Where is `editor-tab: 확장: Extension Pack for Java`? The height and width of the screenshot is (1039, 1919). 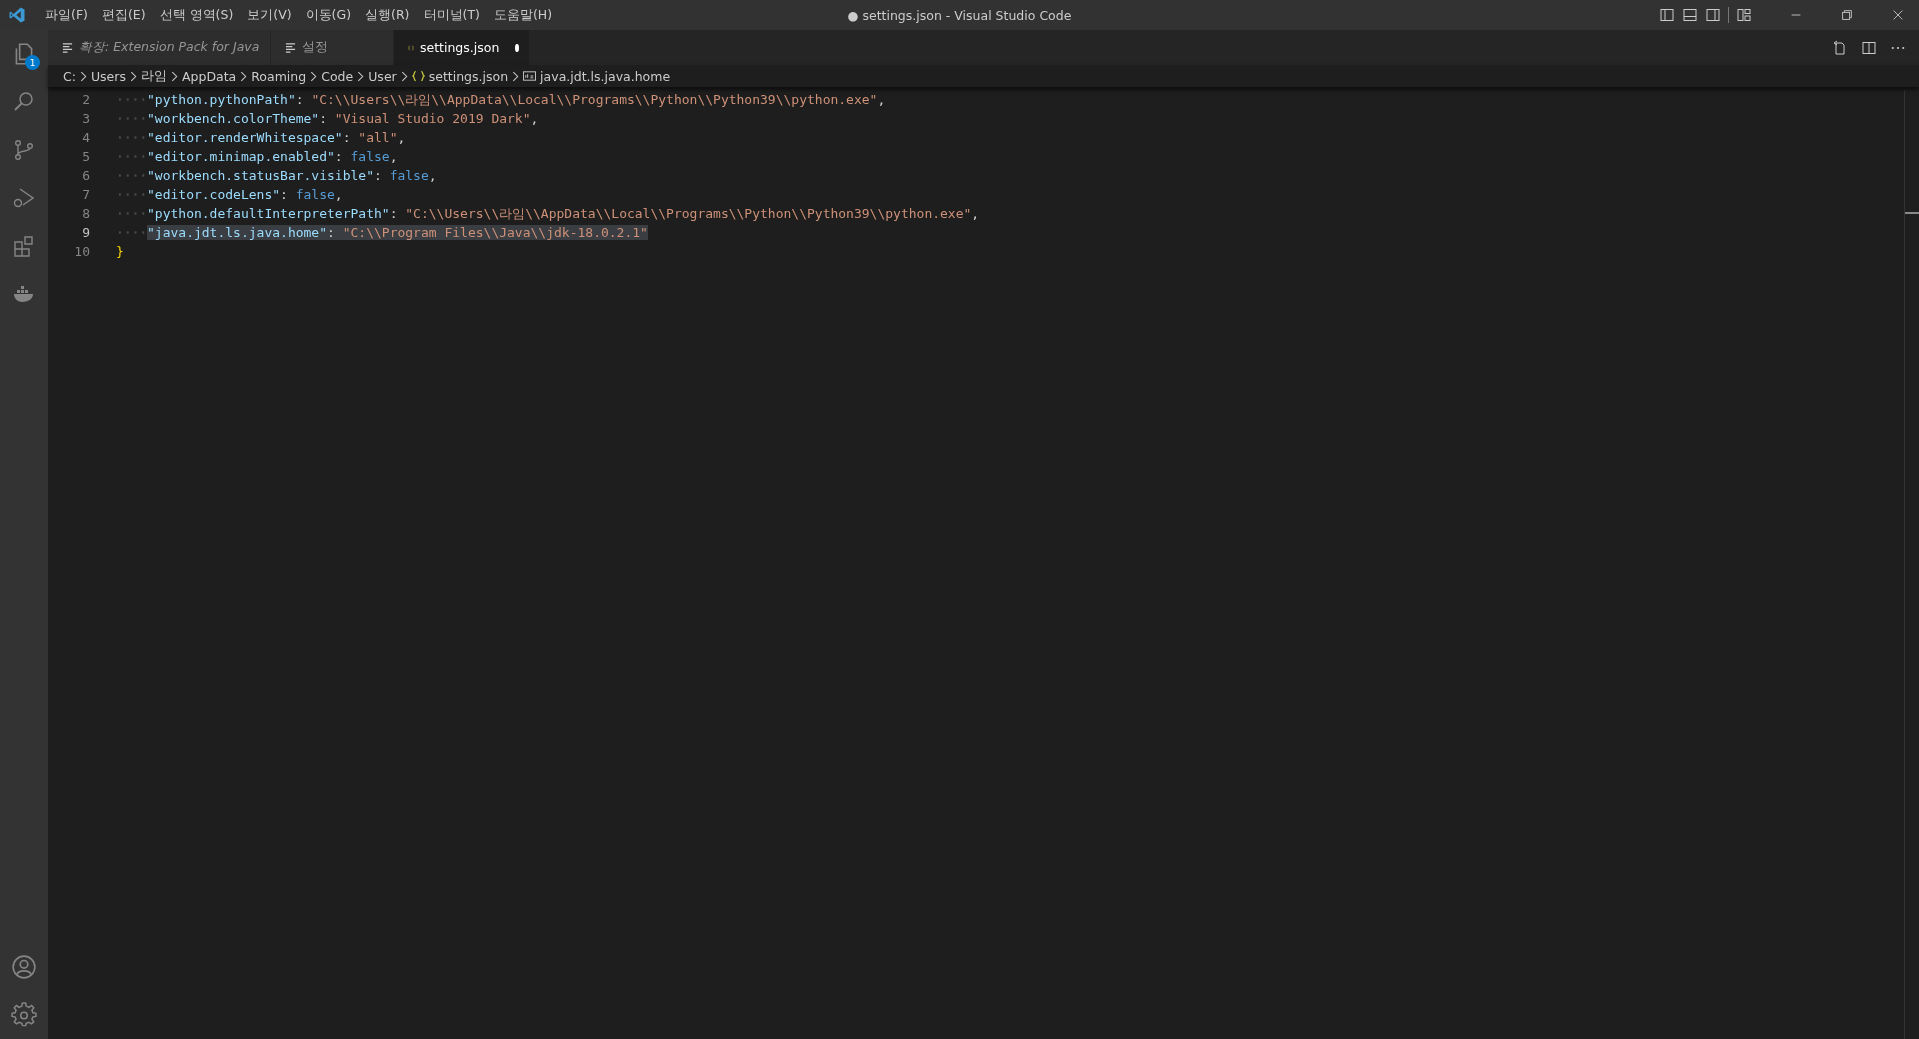 editor-tab: 확장: Extension Pack for Java is located at coordinates (159, 47).